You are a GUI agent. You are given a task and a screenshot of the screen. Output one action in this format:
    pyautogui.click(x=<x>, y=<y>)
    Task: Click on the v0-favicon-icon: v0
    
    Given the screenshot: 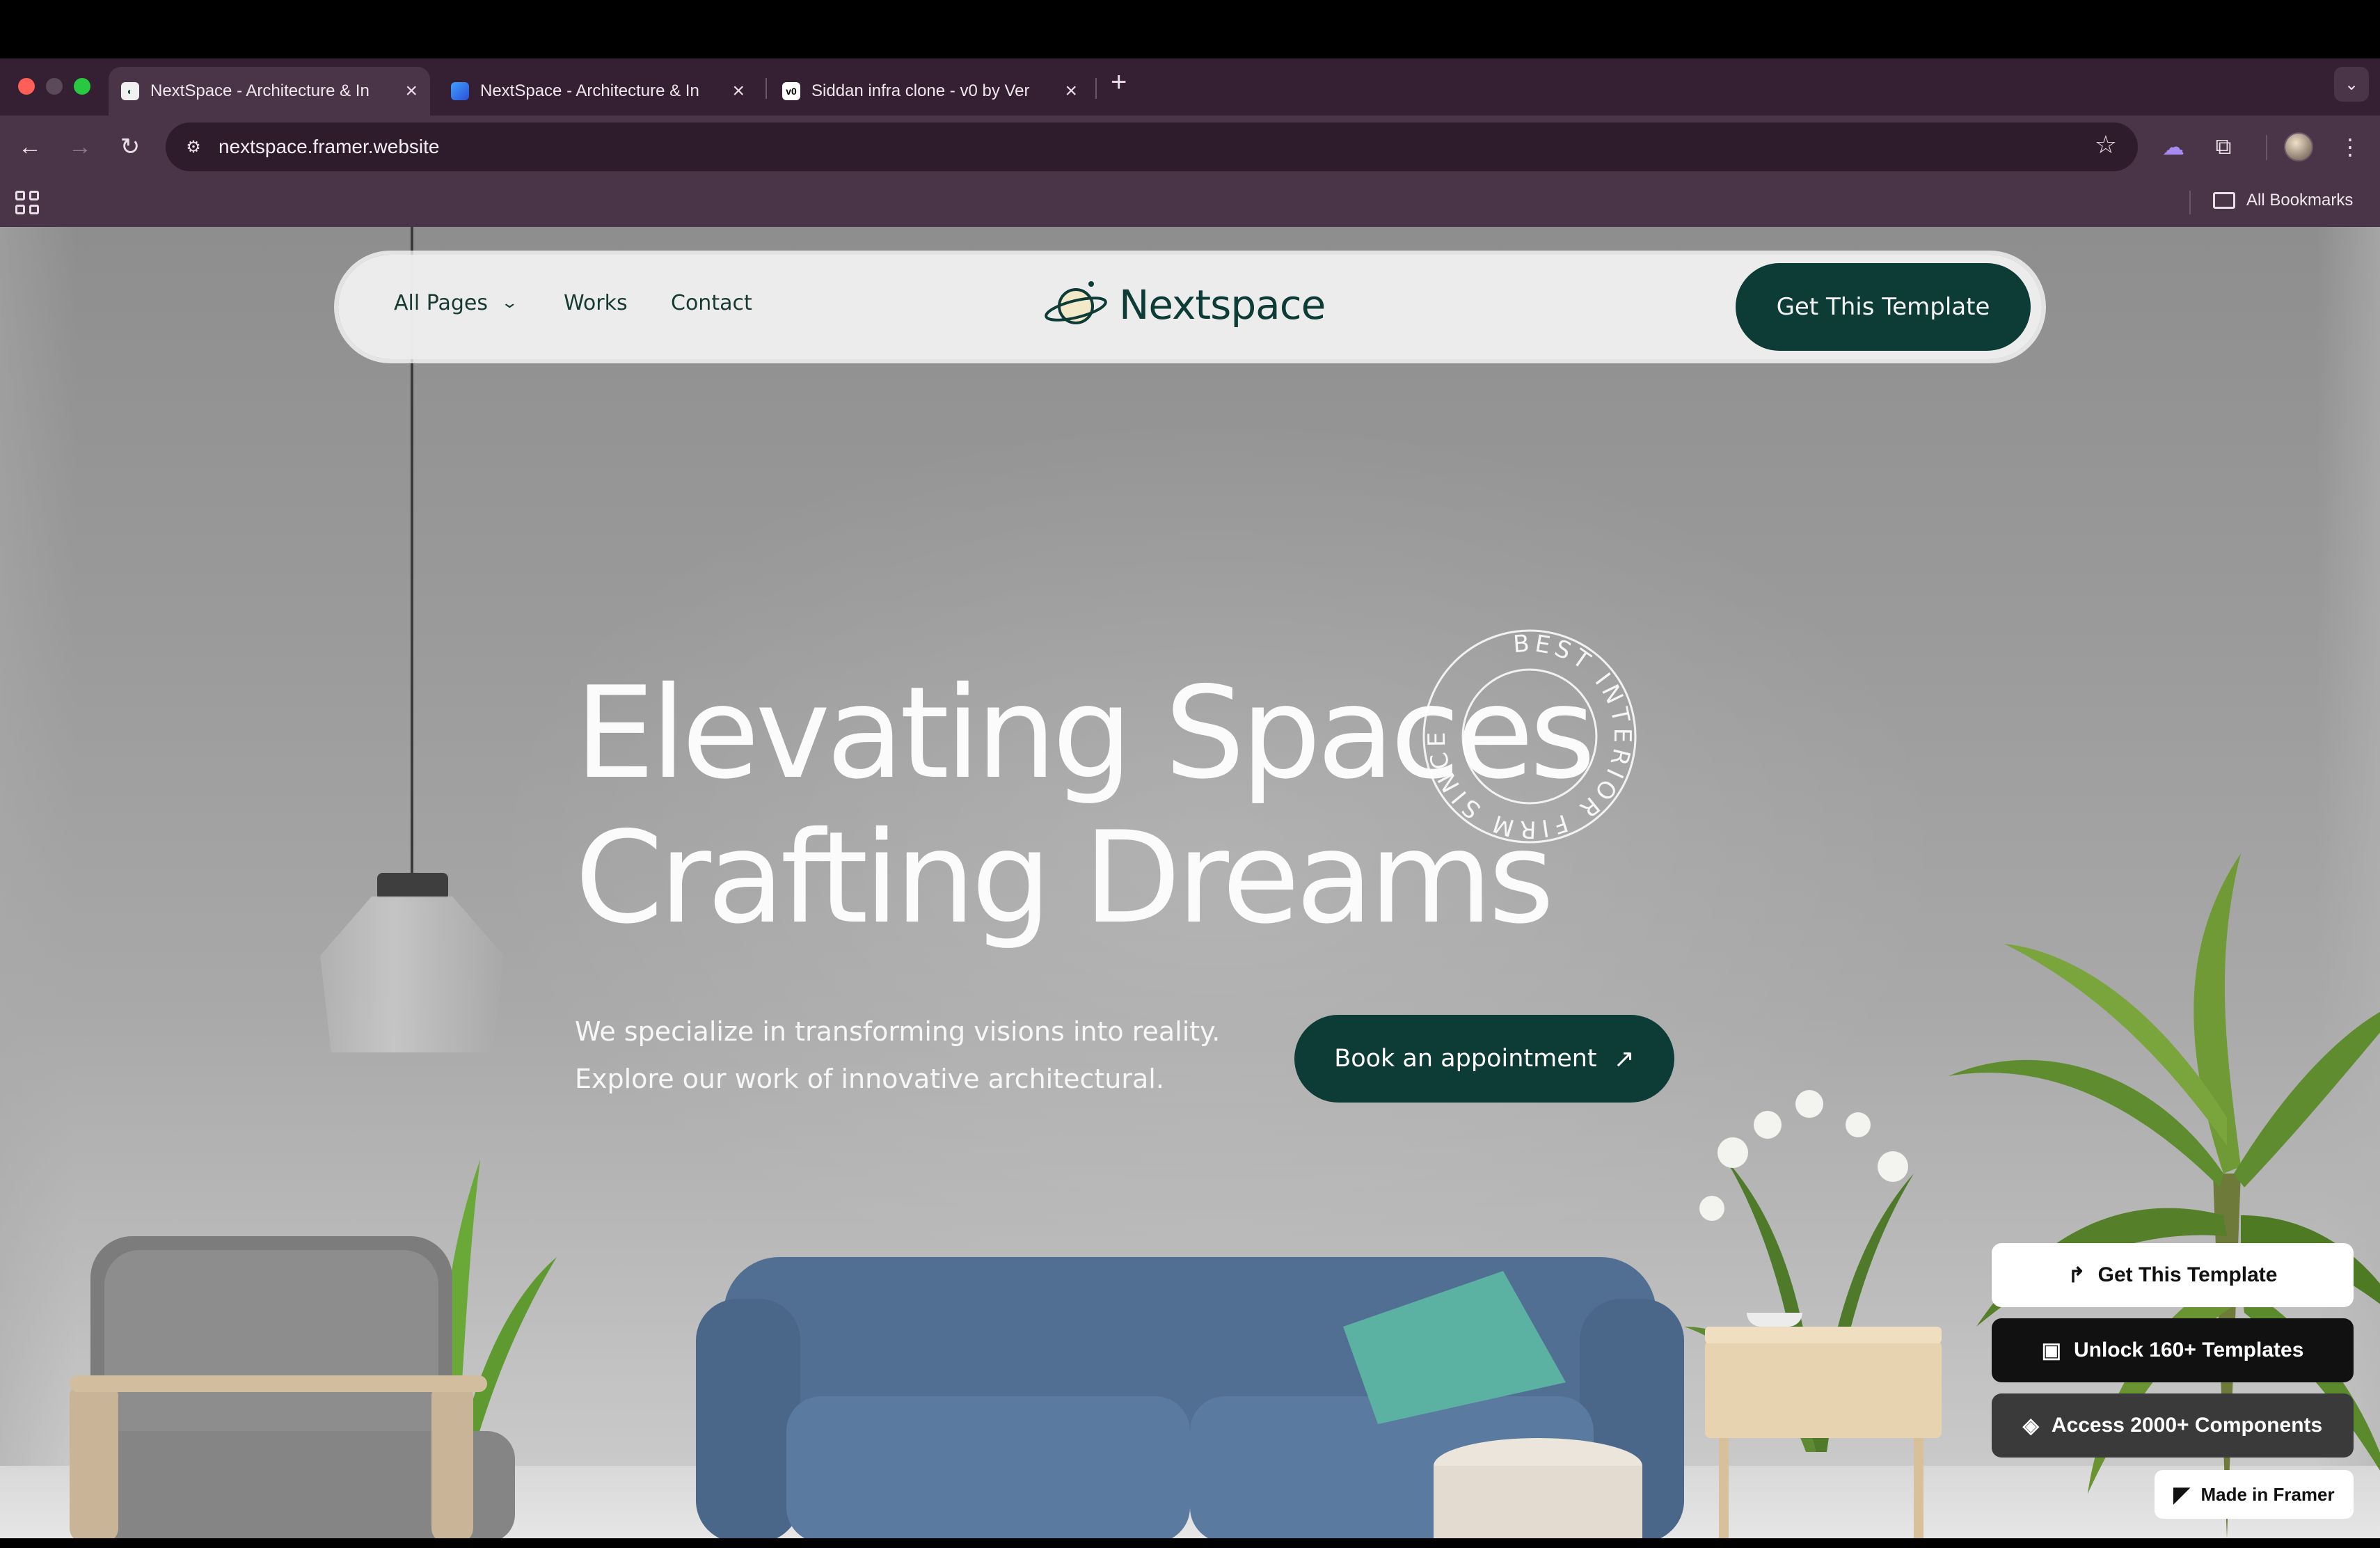 What is the action you would take?
    pyautogui.click(x=791, y=91)
    